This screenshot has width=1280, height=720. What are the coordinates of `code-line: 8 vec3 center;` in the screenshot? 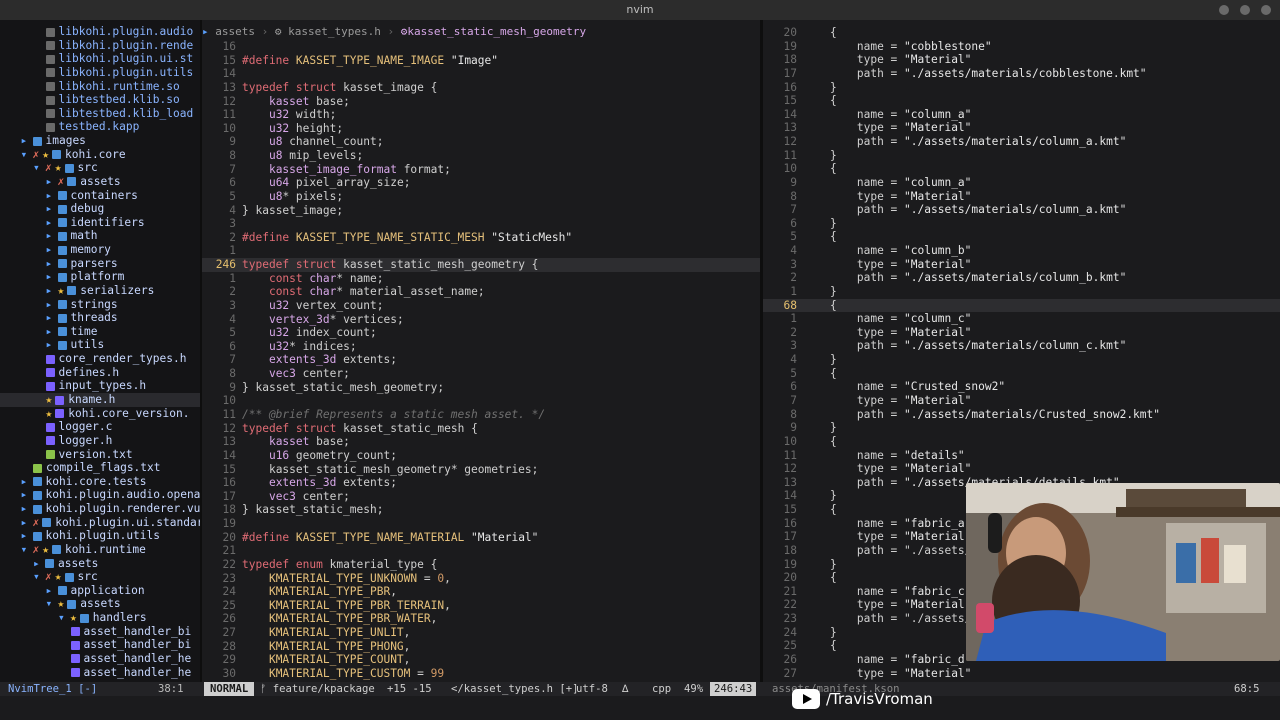 It's located at (481, 374).